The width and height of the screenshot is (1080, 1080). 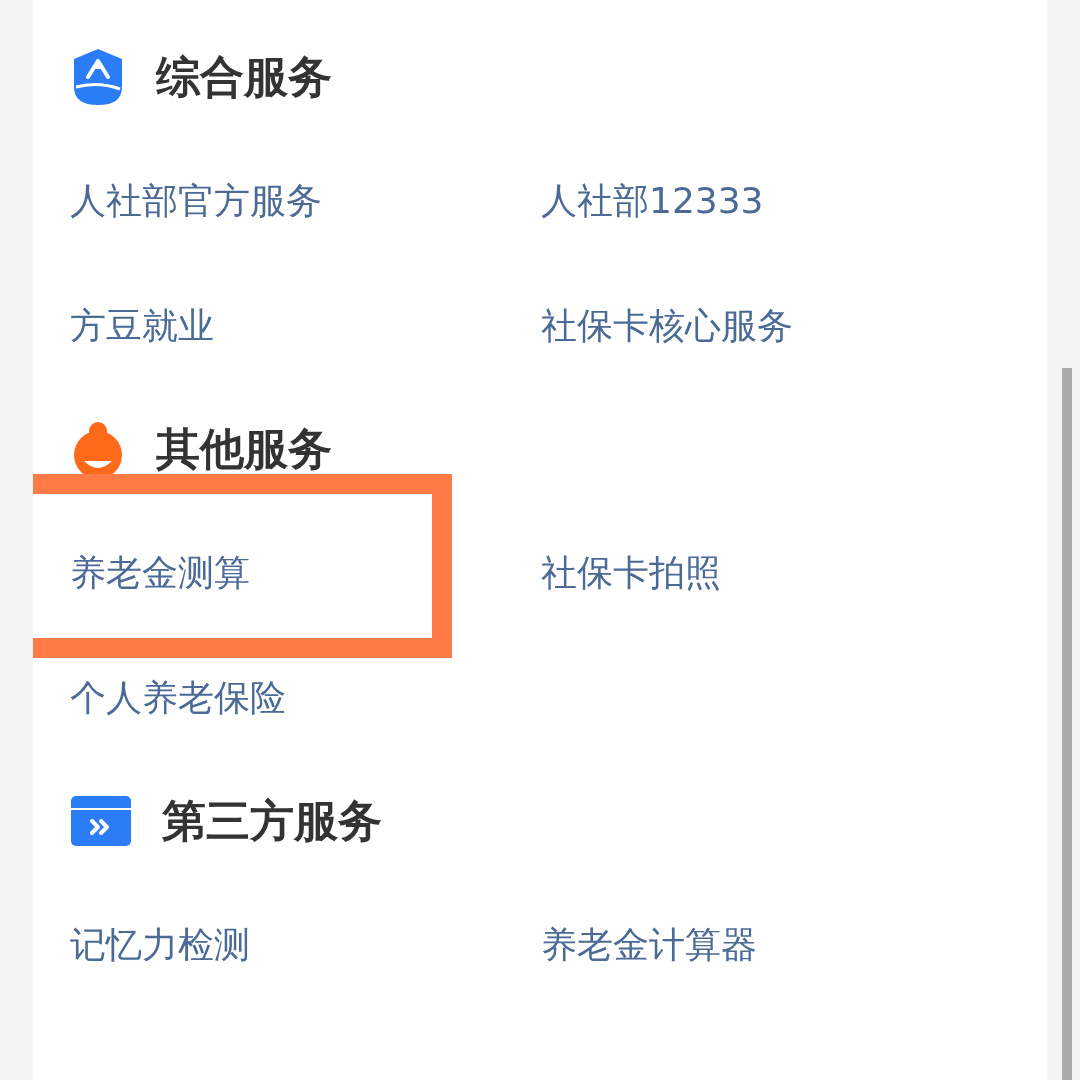 I want to click on service-link: 人社部12333, so click(x=652, y=200).